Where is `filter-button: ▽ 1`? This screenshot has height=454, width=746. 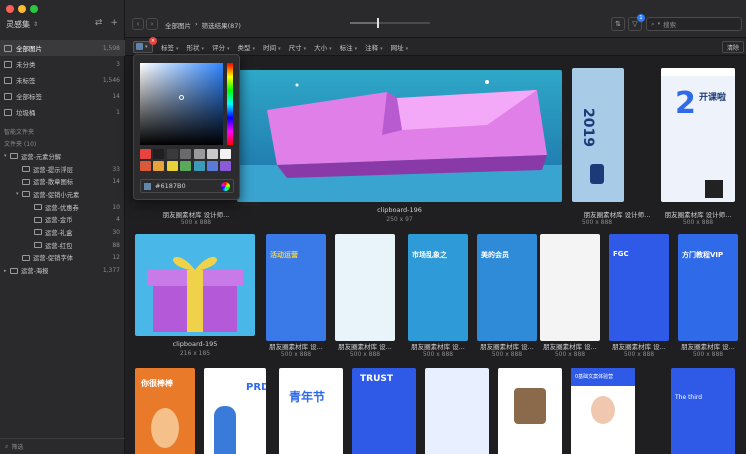 filter-button: ▽ 1 is located at coordinates (636, 22).